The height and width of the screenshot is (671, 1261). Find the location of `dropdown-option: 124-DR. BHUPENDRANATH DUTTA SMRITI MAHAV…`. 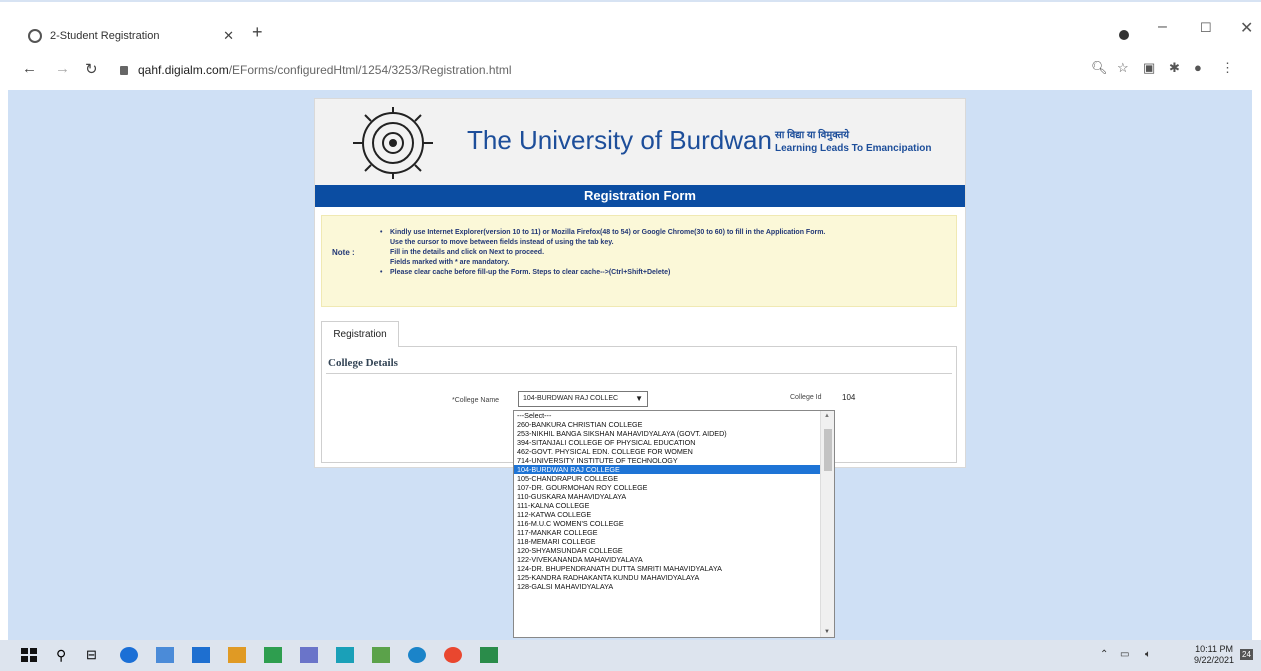

dropdown-option: 124-DR. BHUPENDRANATH DUTTA SMRITI MAHAV… is located at coordinates (667, 568).